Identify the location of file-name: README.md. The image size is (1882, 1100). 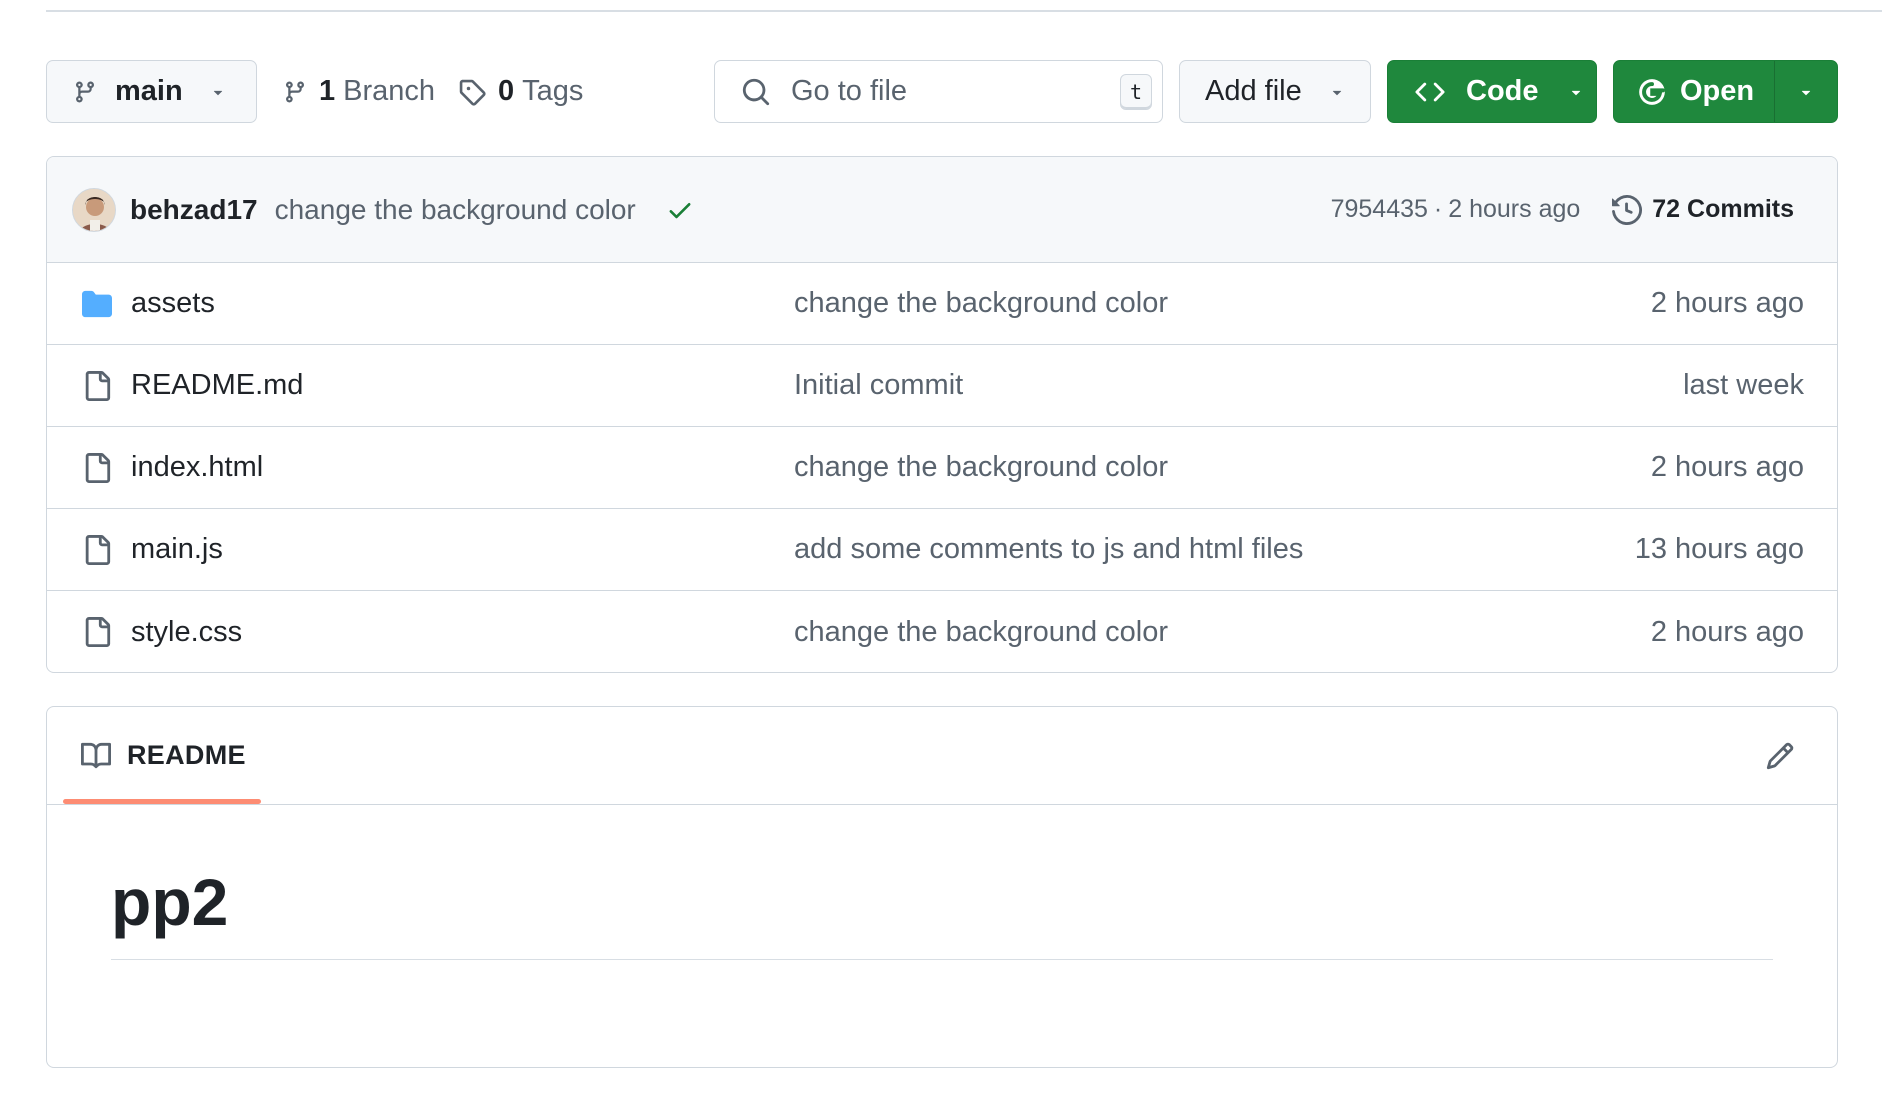
(462, 385).